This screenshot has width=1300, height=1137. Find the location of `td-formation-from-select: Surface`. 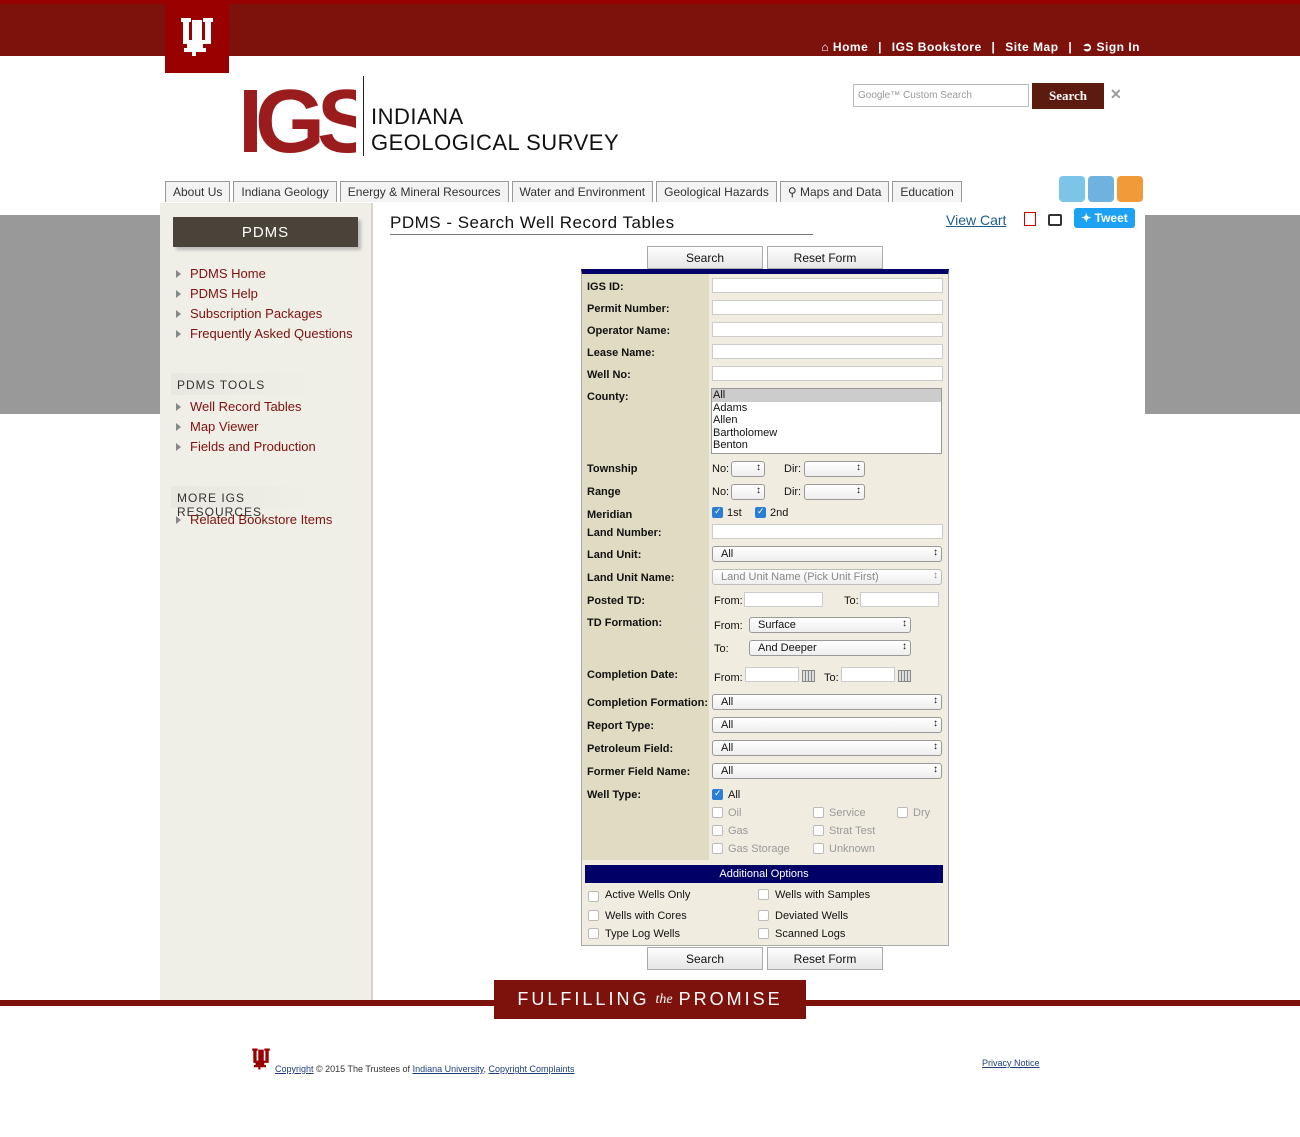

td-formation-from-select: Surface is located at coordinates (830, 625).